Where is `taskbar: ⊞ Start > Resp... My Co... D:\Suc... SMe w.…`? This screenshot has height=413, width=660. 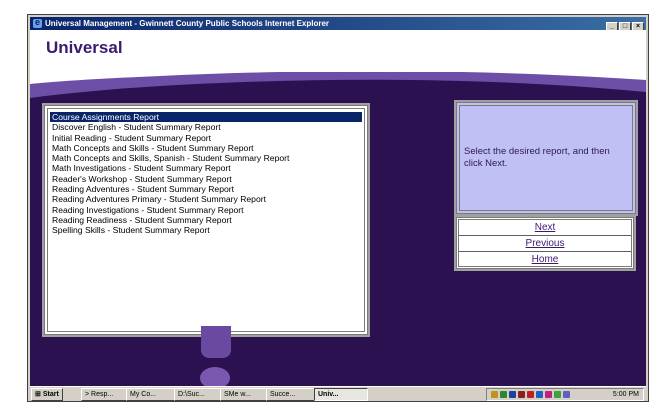 taskbar: ⊞ Start > Resp... My Co... D:\Suc... SMe w.… is located at coordinates (338, 393).